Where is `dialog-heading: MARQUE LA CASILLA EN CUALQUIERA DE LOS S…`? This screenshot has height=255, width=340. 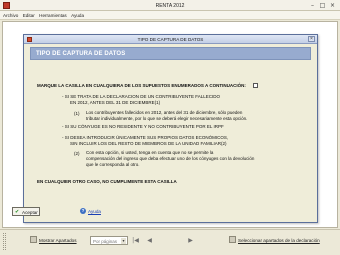 dialog-heading: MARQUE LA CASILLA EN CUALQUIERA DE LOS S… is located at coordinates (141, 85).